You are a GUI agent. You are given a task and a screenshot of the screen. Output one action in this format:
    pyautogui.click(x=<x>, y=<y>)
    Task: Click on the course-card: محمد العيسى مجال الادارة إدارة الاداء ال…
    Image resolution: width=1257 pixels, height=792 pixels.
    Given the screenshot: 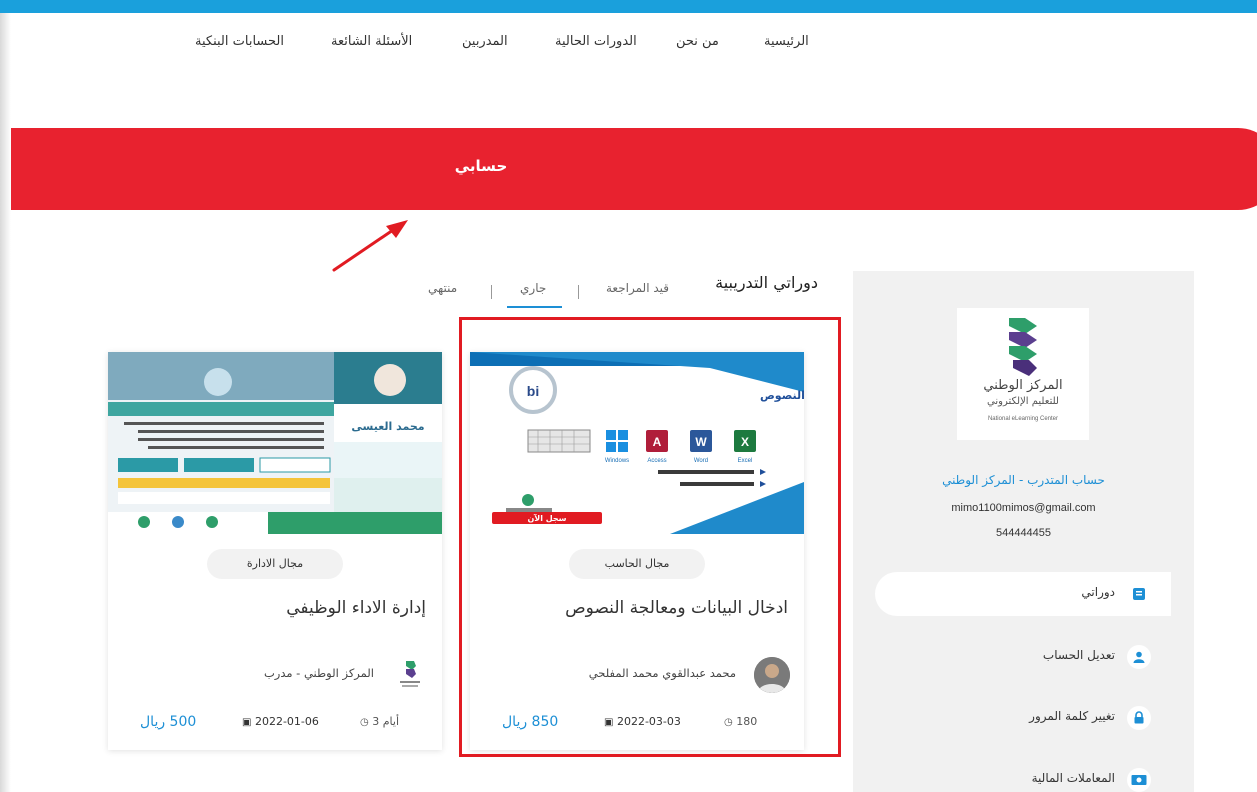 What is the action you would take?
    pyautogui.click(x=275, y=551)
    